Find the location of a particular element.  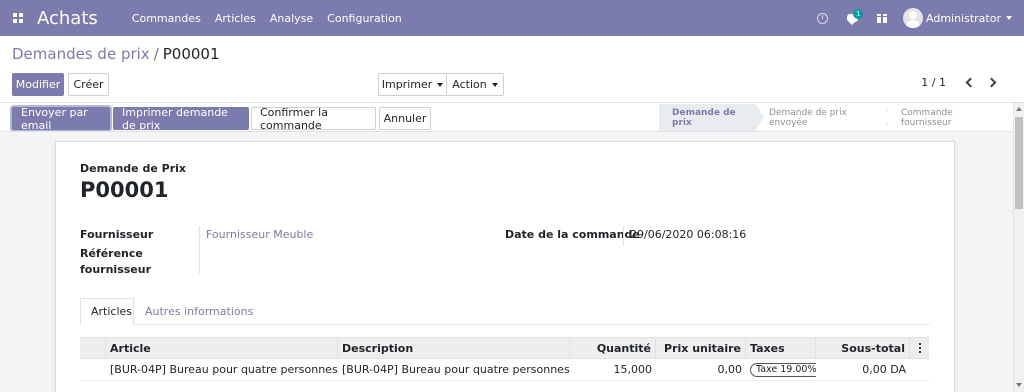

stage-rfq: Demande de prix is located at coordinates (711, 117).